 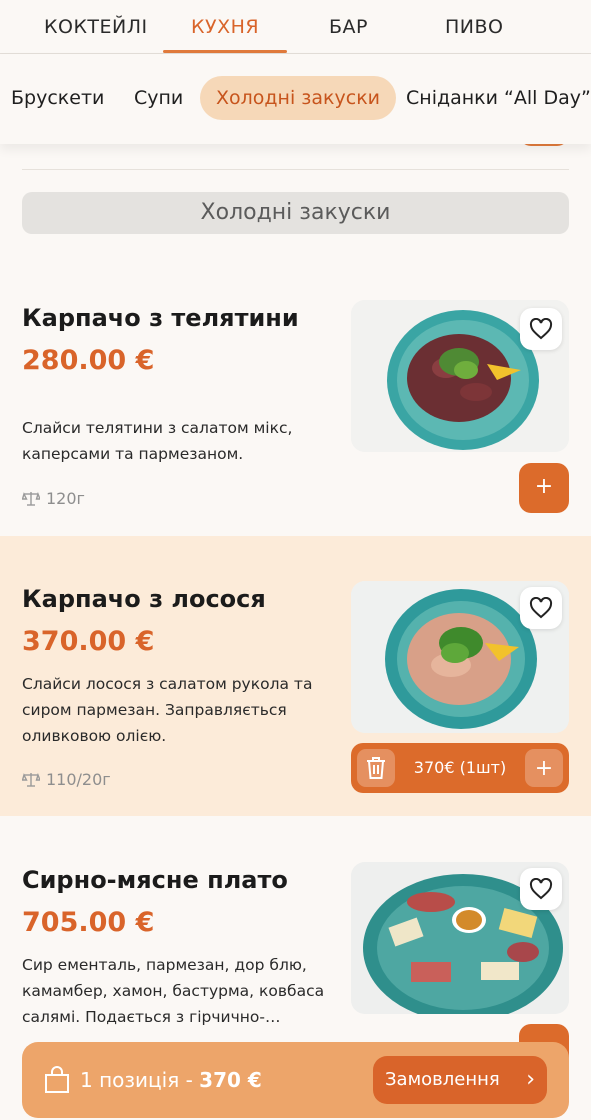 I want to click on cart-quantity-control: 370€ (1шт) +, so click(x=460, y=768).